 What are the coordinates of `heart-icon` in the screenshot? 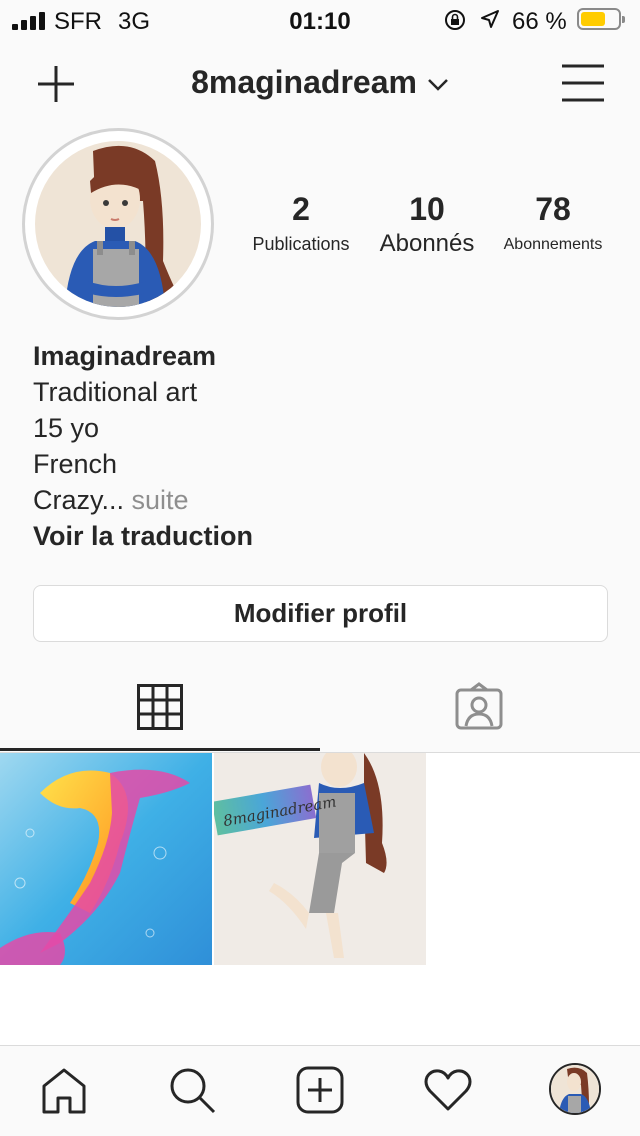 It's located at (448, 1090).